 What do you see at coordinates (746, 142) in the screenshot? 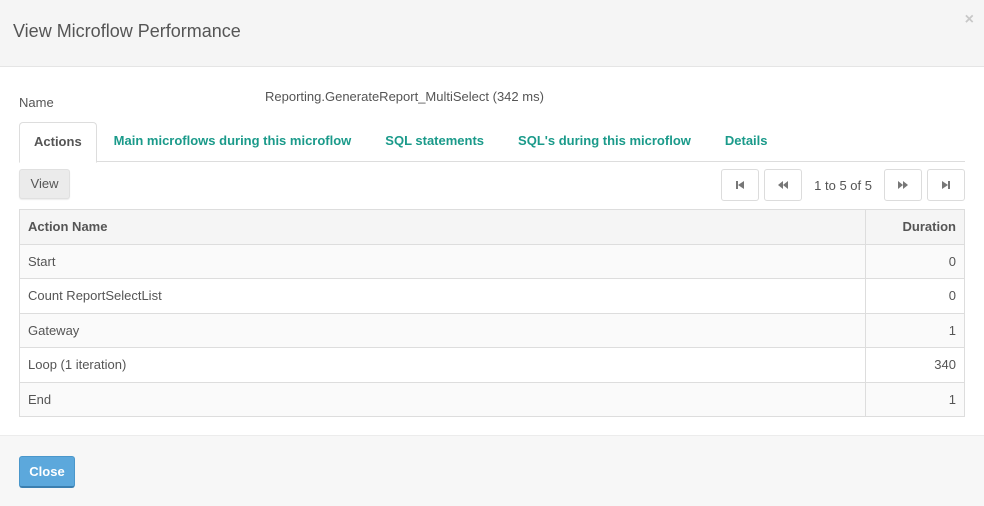
I see `tab-details: Details` at bounding box center [746, 142].